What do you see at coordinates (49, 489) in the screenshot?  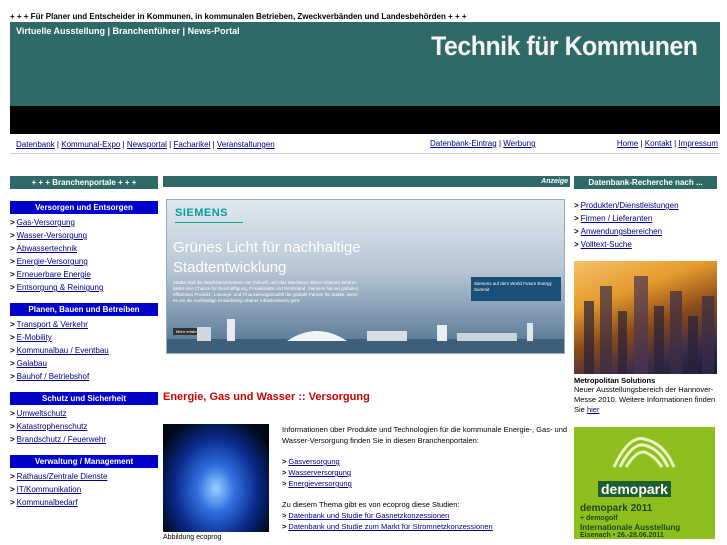 I see `sidebar-item-label: IT/Kommunikation` at bounding box center [49, 489].